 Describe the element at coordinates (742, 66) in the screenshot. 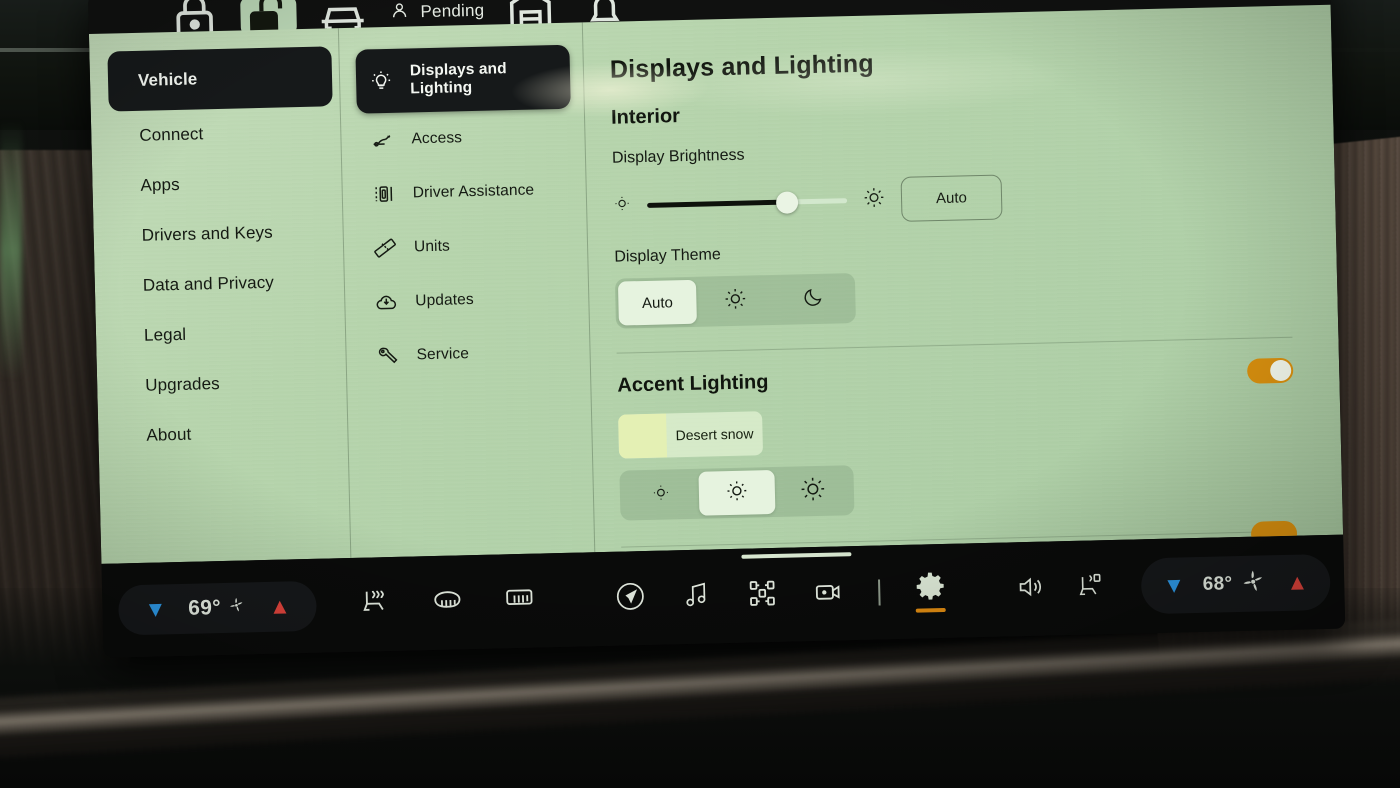

I see `page-title: Displays and Lighting` at that location.